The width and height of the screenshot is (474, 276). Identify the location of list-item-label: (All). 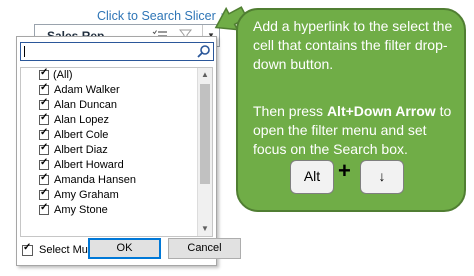
(63, 75).